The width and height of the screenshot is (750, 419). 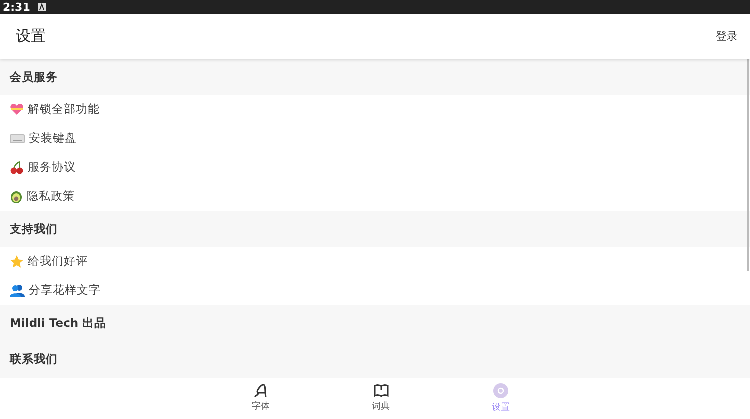 I want to click on nav-tab: 字体, so click(x=261, y=398).